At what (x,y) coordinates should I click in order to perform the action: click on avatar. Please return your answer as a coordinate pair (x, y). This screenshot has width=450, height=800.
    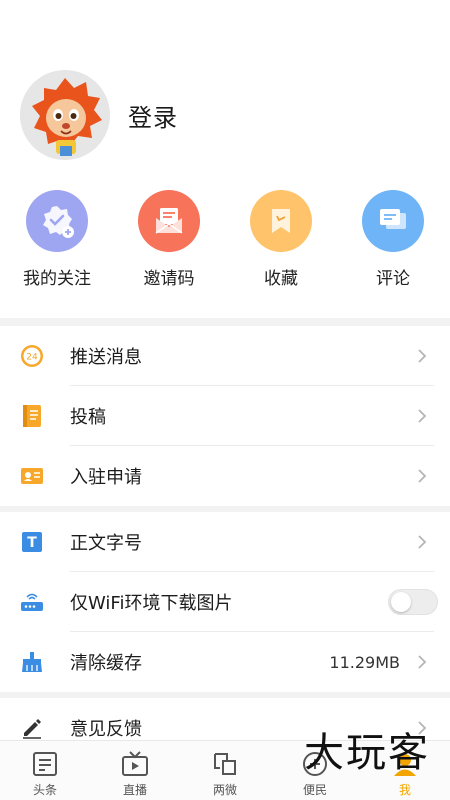
    Looking at the image, I should click on (65, 115).